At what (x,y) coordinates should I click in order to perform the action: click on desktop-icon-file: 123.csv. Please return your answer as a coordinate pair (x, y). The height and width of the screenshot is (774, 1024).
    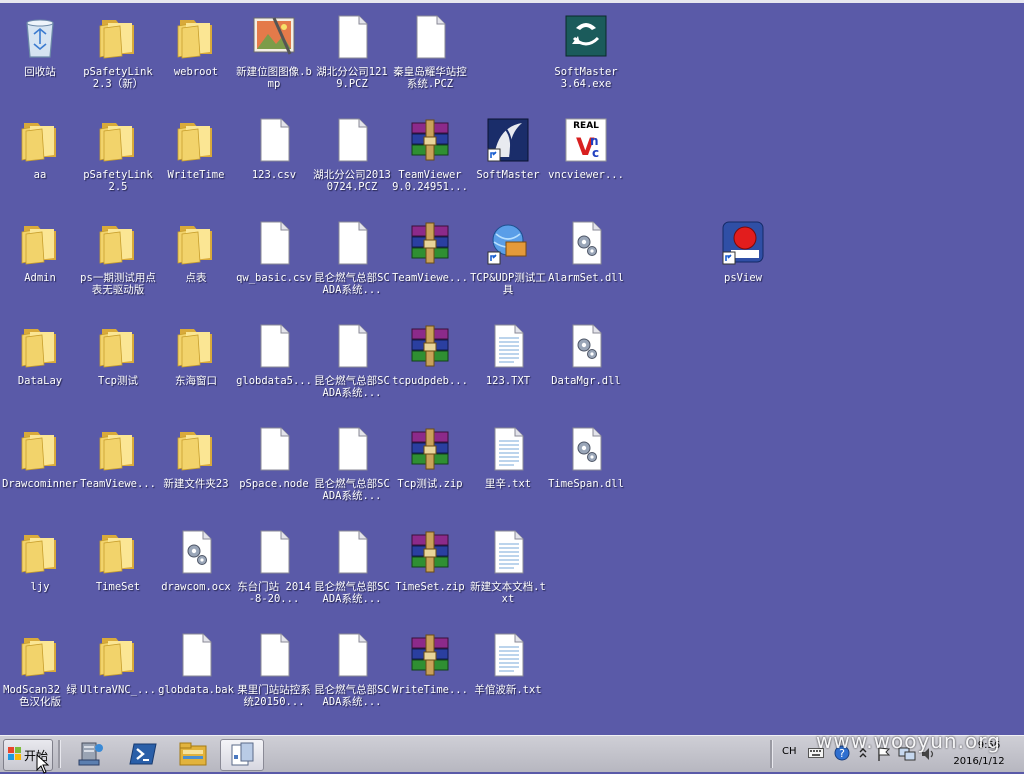
    Looking at the image, I should click on (274, 151).